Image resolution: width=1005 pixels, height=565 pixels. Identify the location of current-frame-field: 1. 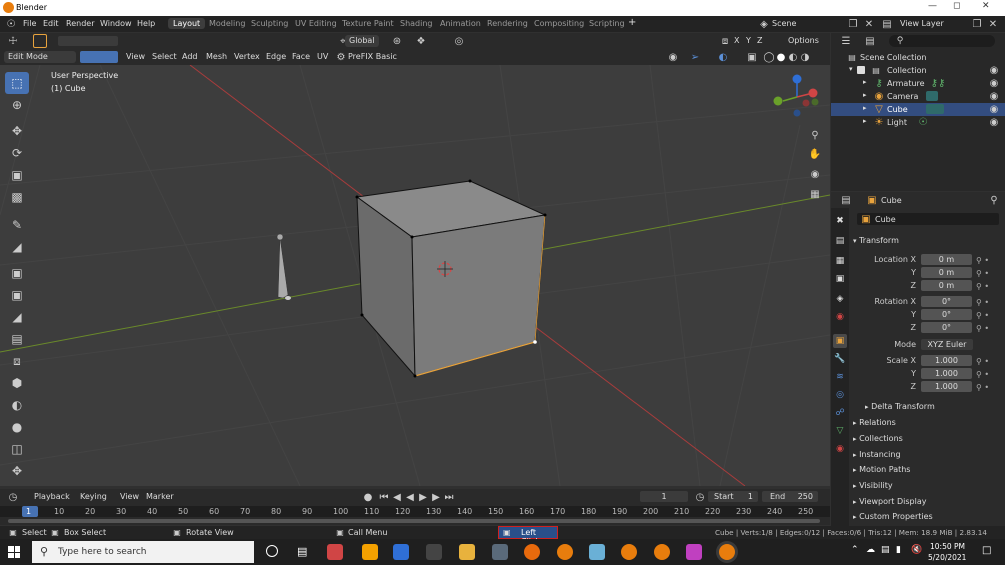
(664, 496).